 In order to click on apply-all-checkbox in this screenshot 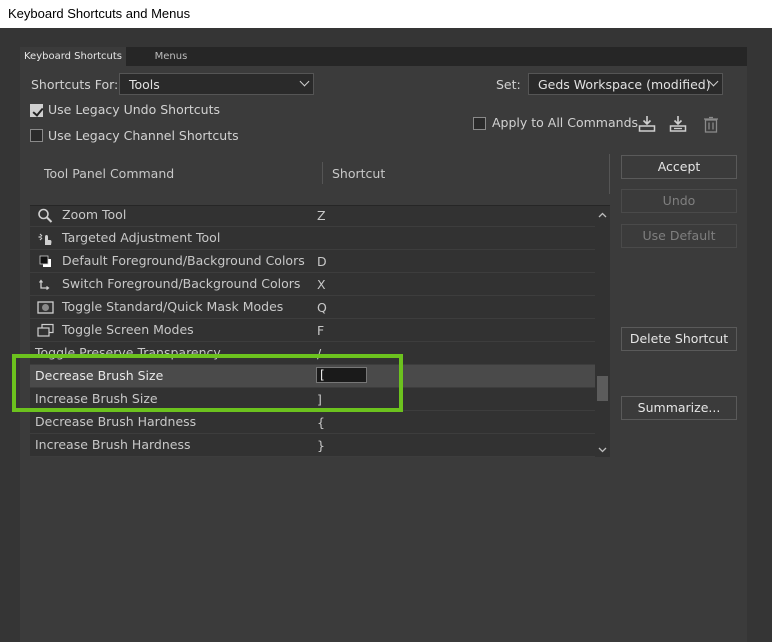, I will do `click(479, 123)`.